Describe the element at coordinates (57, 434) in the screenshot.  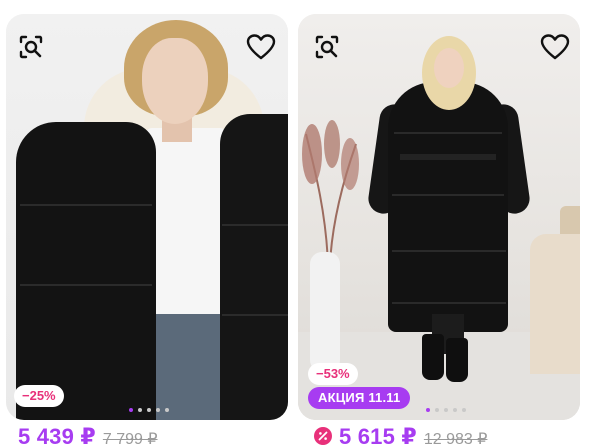
I see `current-price: 5 439 ₽` at that location.